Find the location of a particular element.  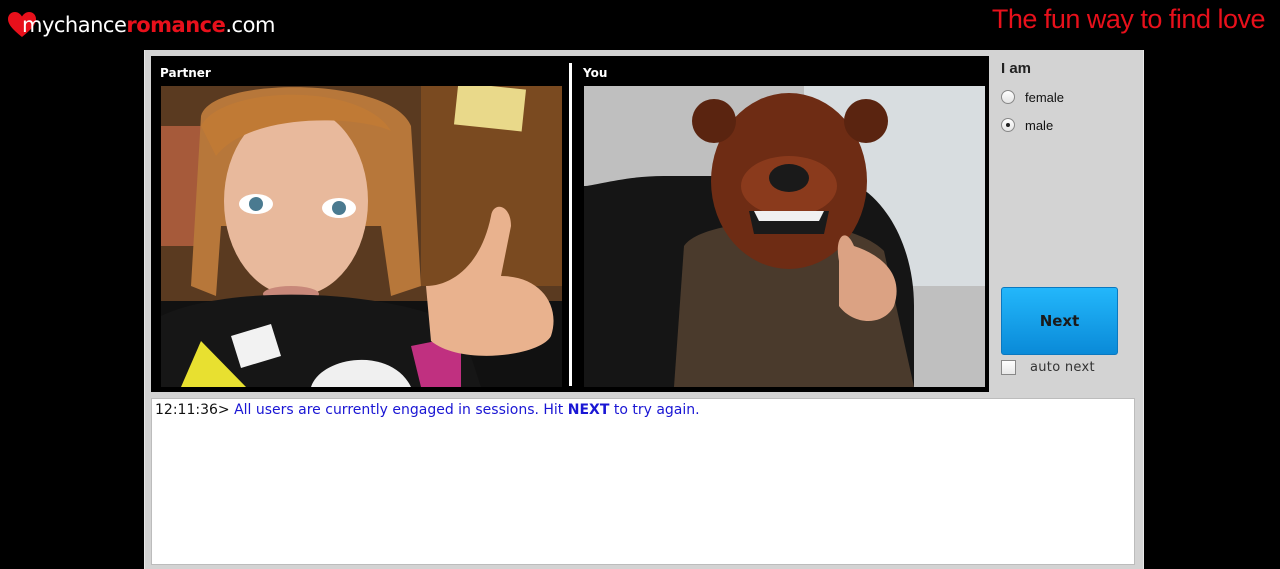

auto-next-label: auto next is located at coordinates (1062, 367).